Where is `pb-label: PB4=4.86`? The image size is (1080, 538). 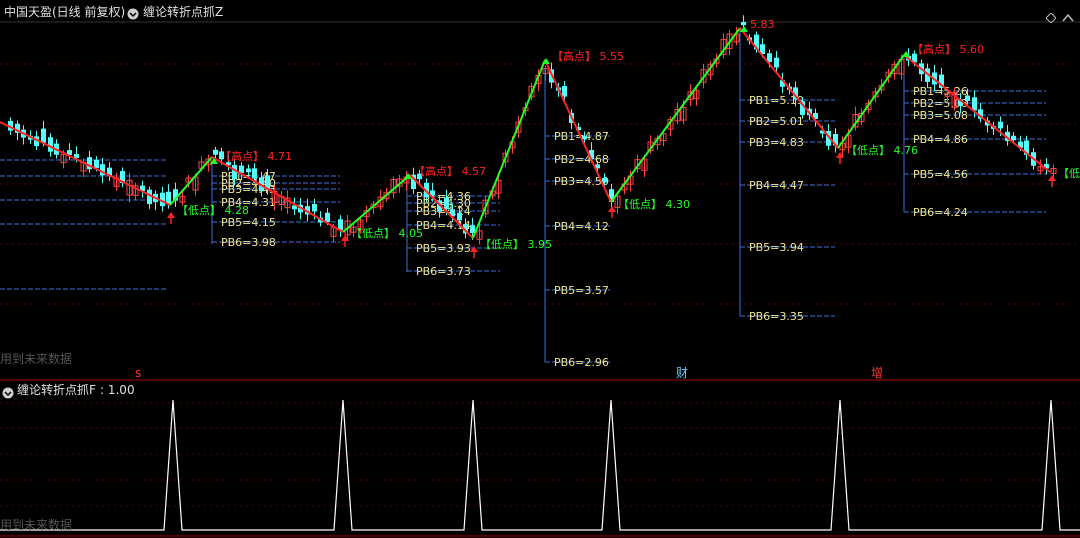
pb-label: PB4=4.86 is located at coordinates (940, 139).